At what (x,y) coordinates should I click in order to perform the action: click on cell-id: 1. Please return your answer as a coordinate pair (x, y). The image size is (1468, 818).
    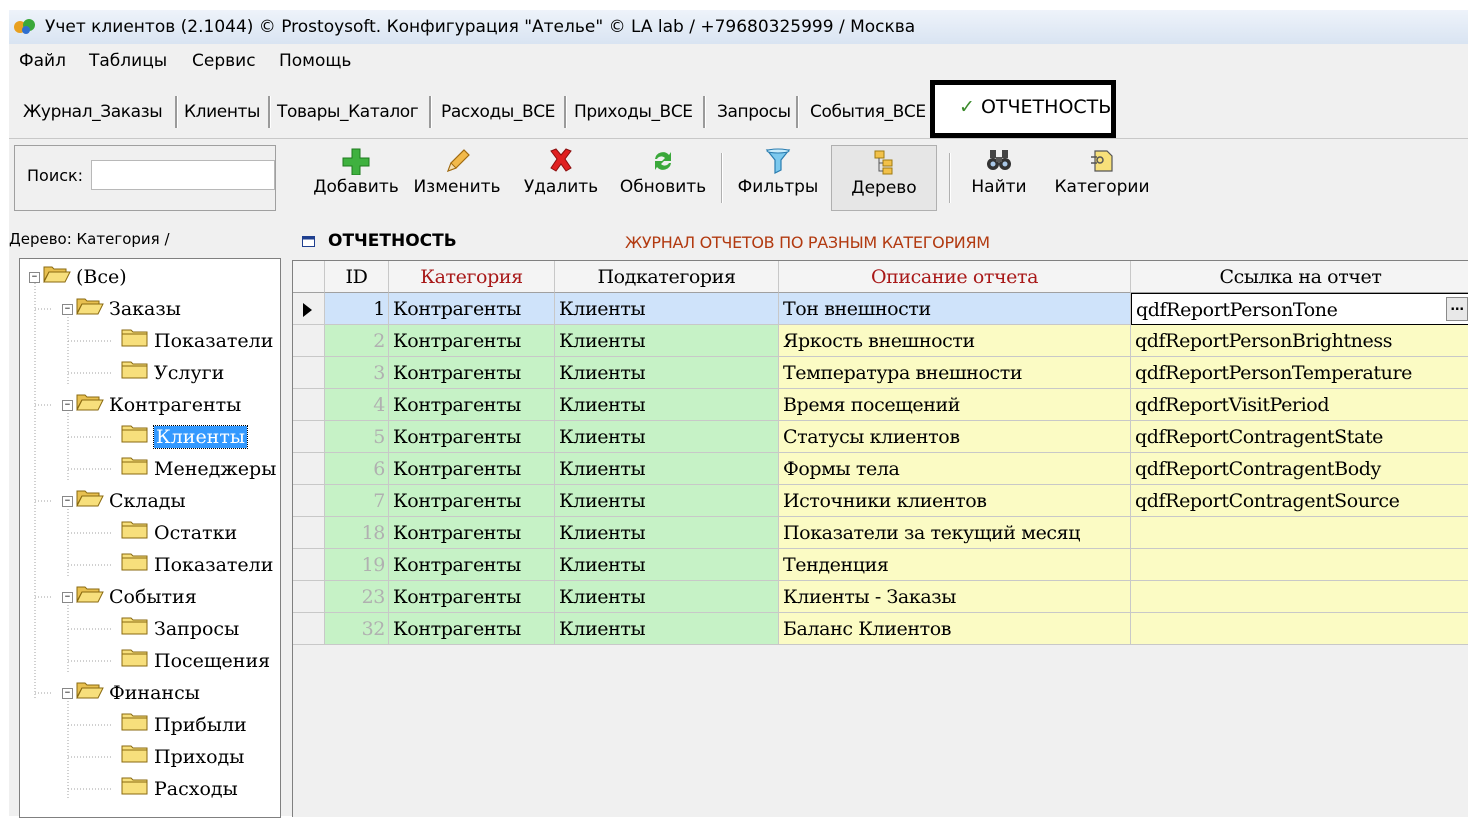
    Looking at the image, I should click on (357, 309).